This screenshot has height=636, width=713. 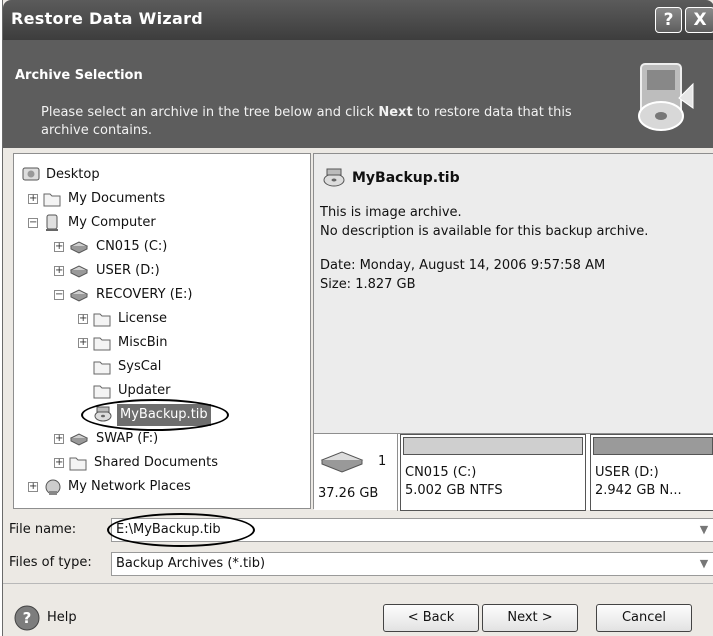 What do you see at coordinates (334, 177) in the screenshot?
I see `backup-archive-icon` at bounding box center [334, 177].